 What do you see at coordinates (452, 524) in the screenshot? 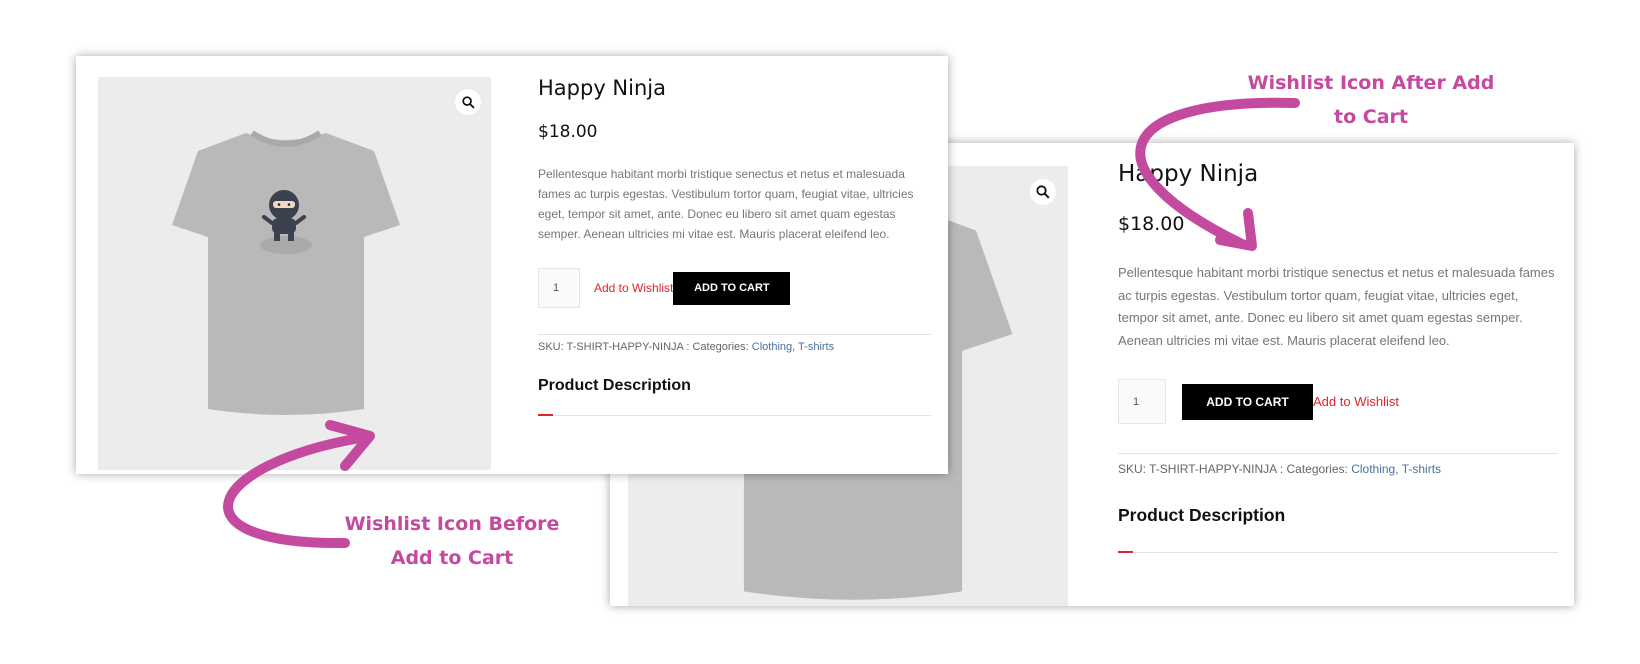
I see `callout-before-line-1: Wishlist Icon Before` at bounding box center [452, 524].